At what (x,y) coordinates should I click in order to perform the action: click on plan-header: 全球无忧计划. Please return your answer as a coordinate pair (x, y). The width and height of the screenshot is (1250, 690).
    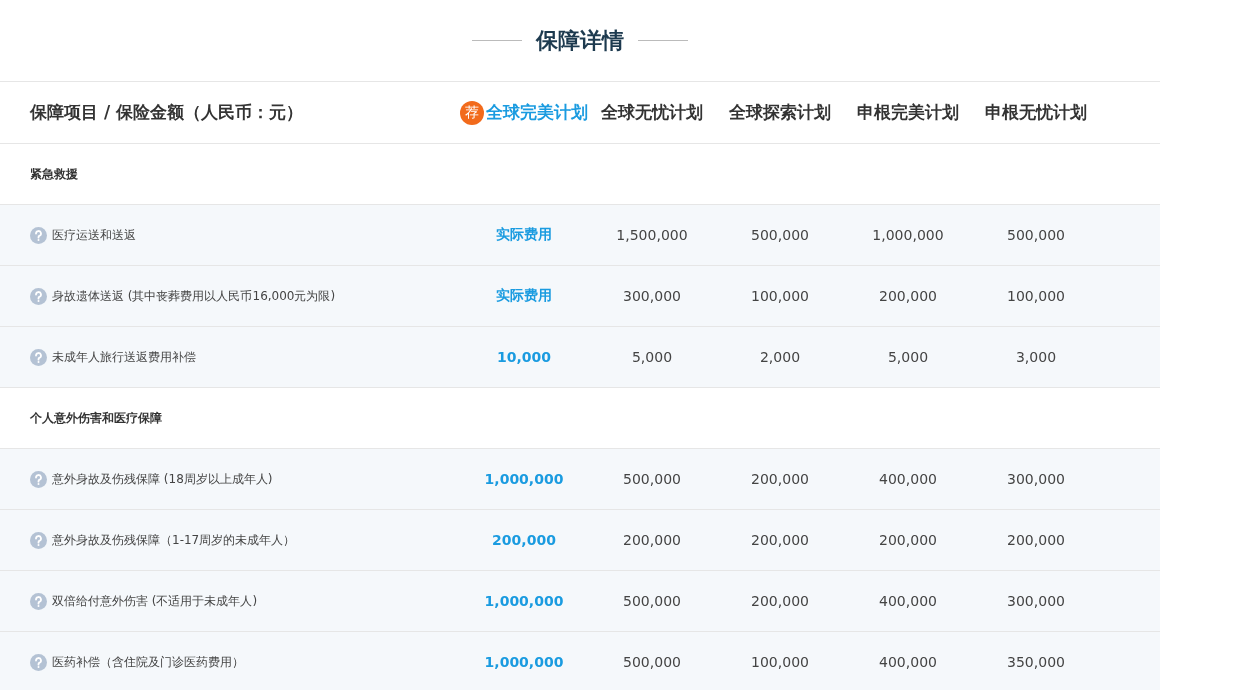
    Looking at the image, I should click on (652, 112).